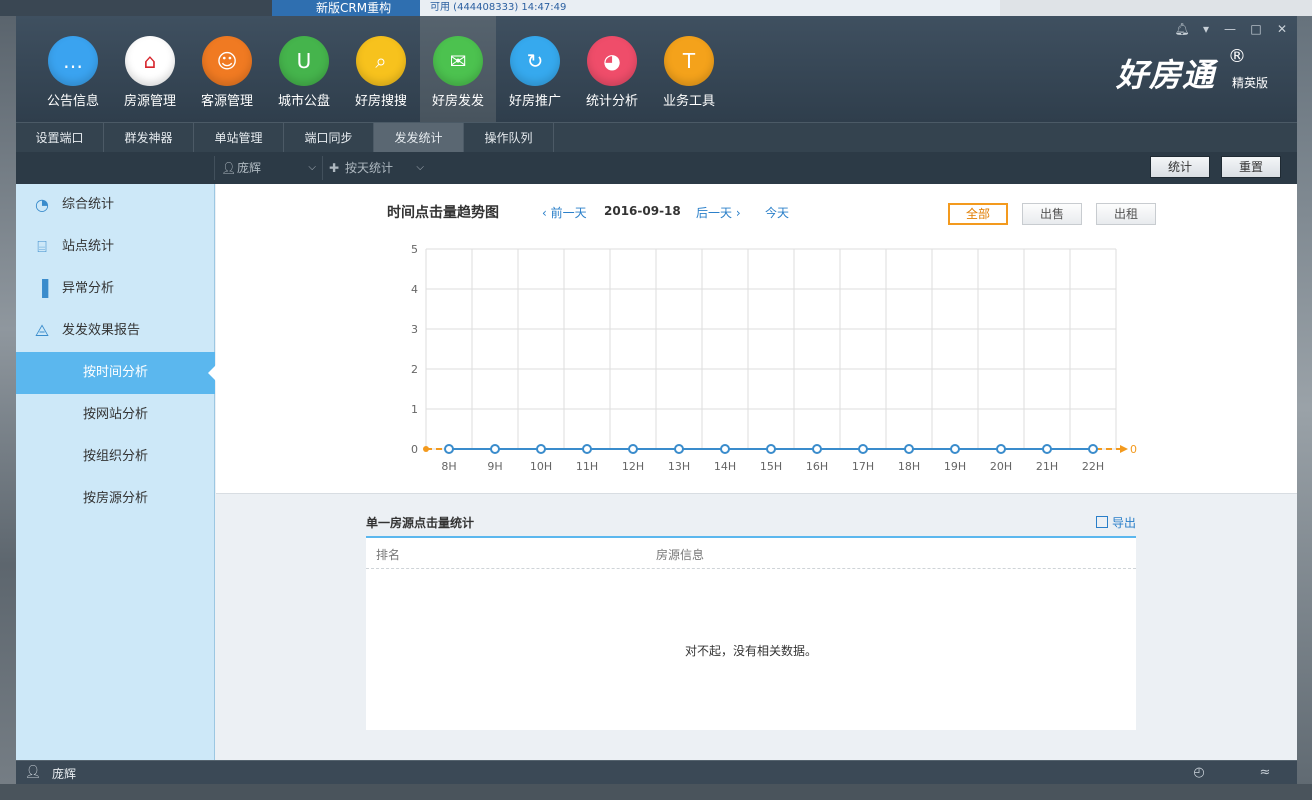 The image size is (1312, 800). I want to click on tab-label: 发发统计, so click(418, 138).